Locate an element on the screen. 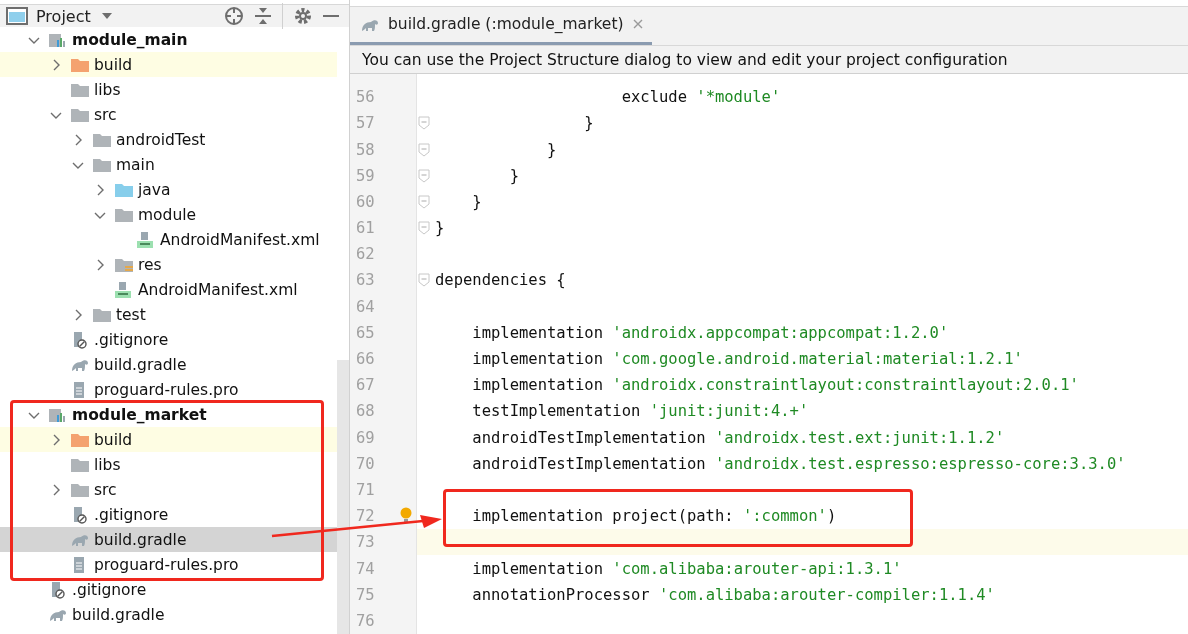 This screenshot has height=634, width=1188. line-number: 68 is located at coordinates (365, 411).